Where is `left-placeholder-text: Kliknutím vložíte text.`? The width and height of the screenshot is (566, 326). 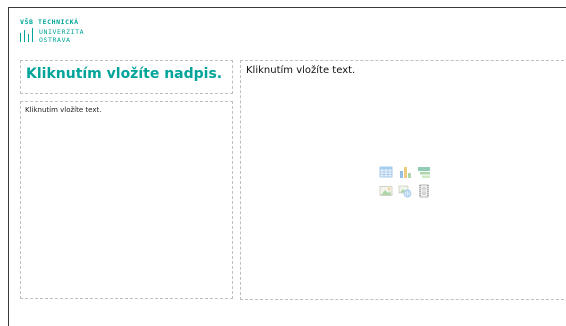
left-placeholder-text: Kliknutím vložíte text. is located at coordinates (63, 110).